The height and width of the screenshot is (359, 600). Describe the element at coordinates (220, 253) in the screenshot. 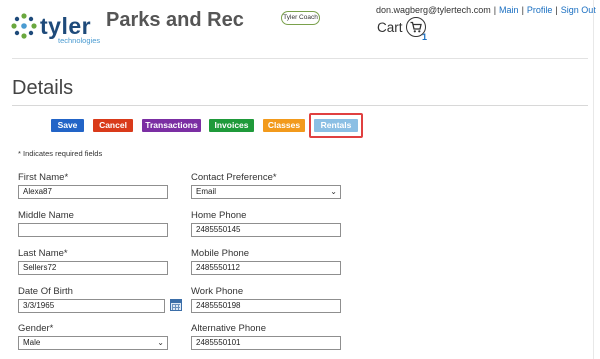

I see `mobile-phone-label: Mobile Phone` at that location.